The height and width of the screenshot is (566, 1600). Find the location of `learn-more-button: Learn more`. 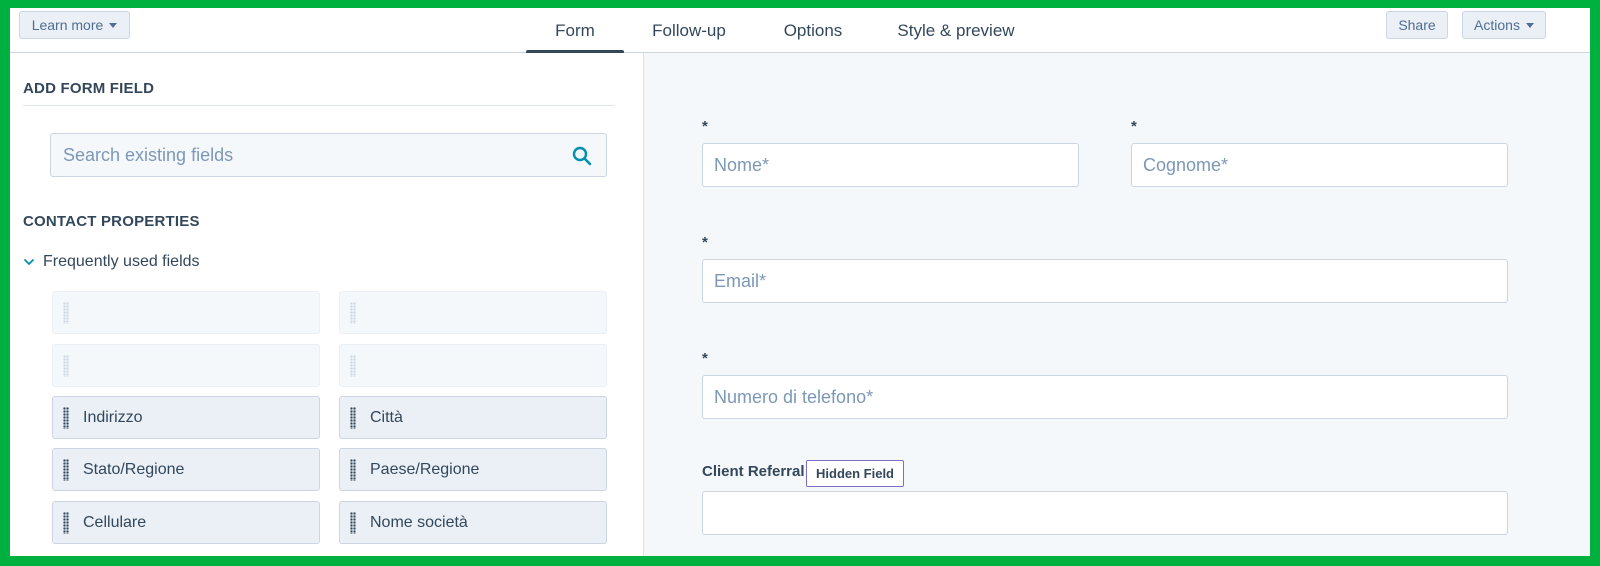

learn-more-button: Learn more is located at coordinates (74, 25).